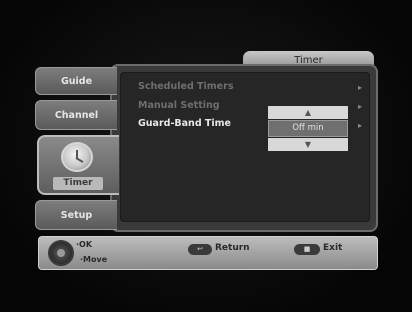  I want to click on tab-timer-label: Timer, so click(78, 183).